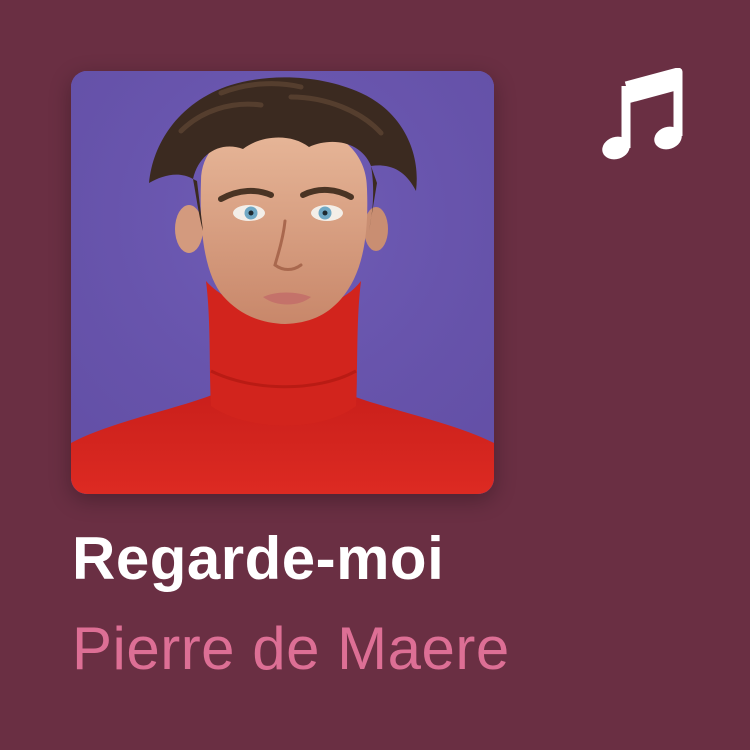  I want to click on track-title: Regarde-moi, so click(258, 558).